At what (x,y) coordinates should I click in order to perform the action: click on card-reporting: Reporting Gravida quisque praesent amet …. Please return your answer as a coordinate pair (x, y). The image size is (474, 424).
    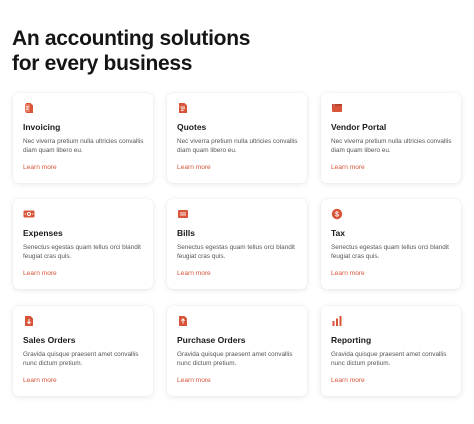
    Looking at the image, I should click on (391, 351).